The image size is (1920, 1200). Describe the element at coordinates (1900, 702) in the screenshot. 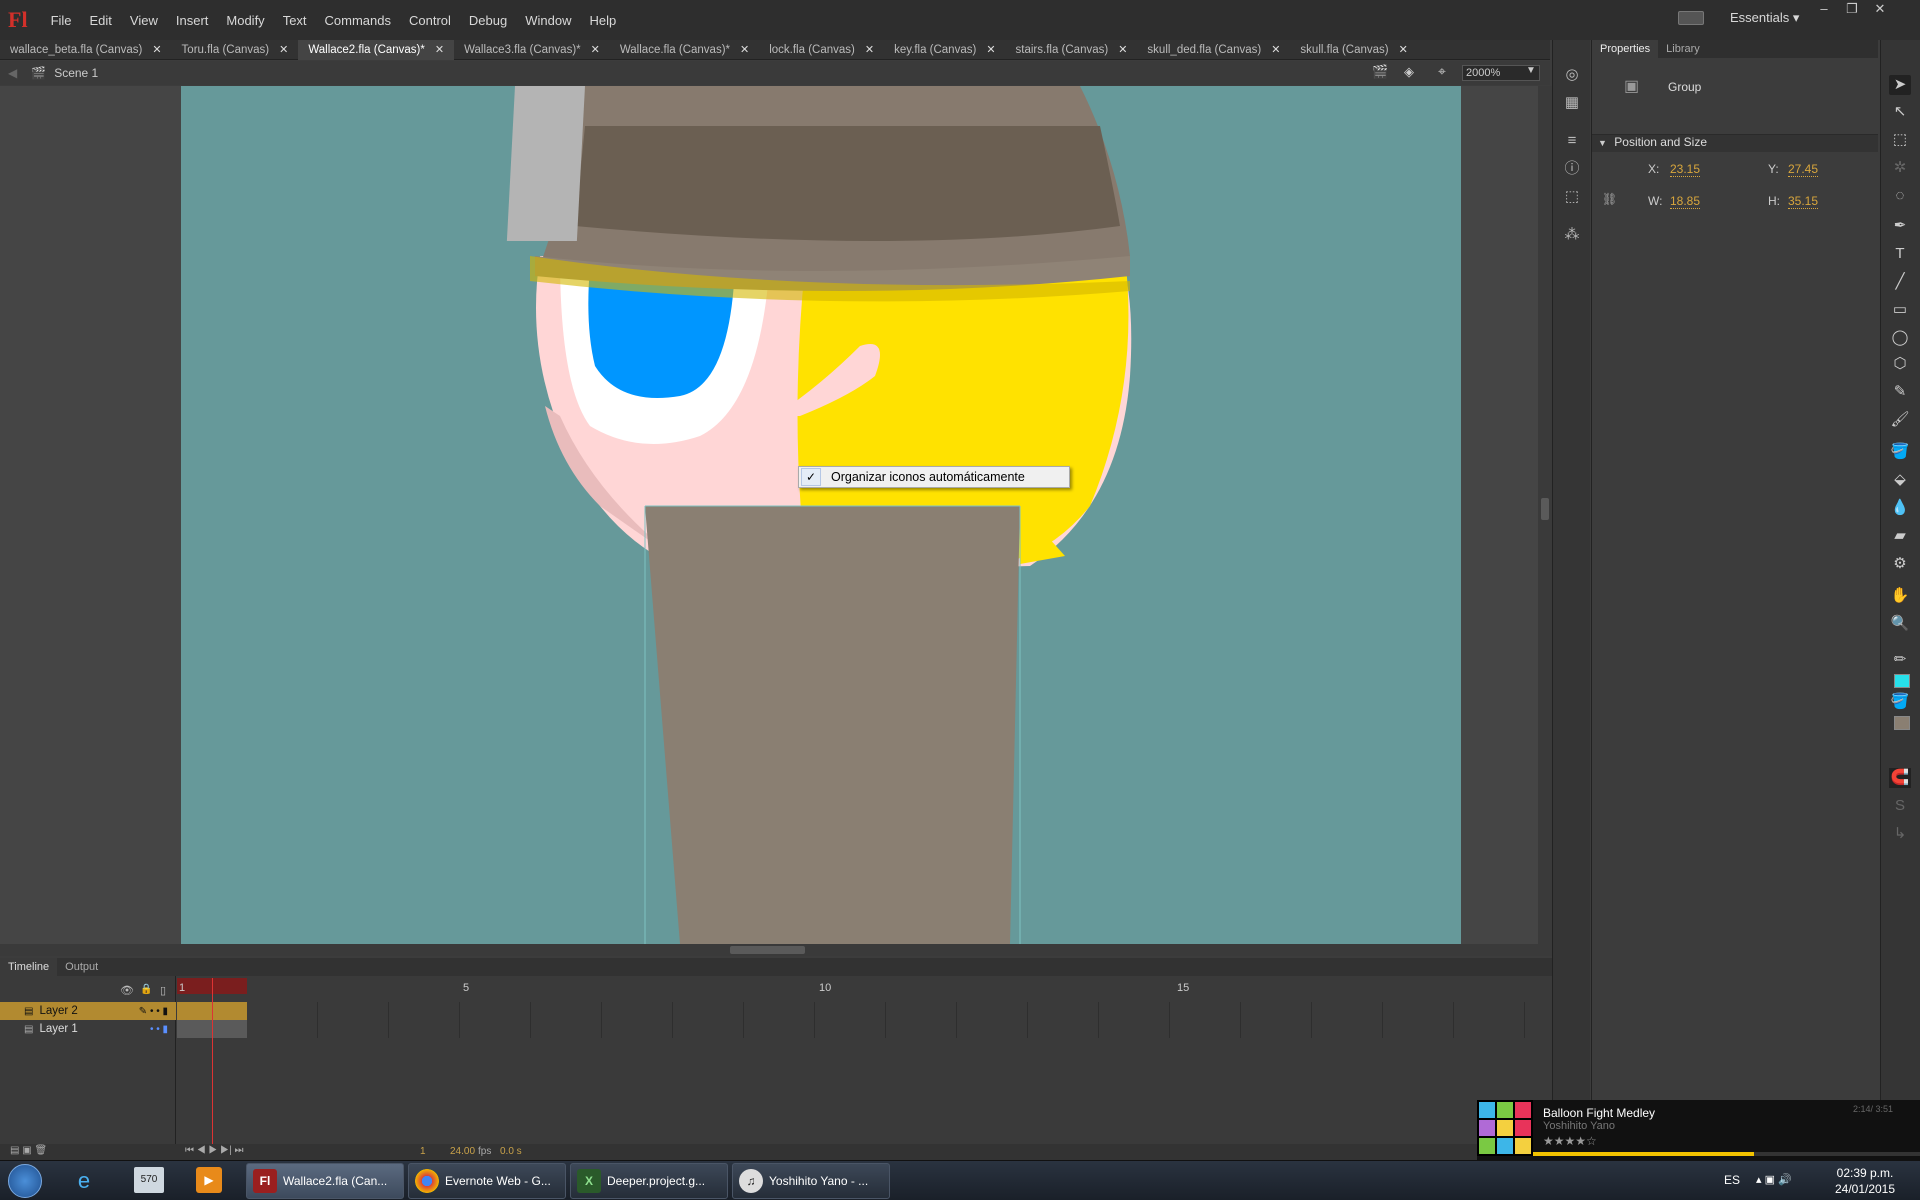

I see `fill-color-icon: 🪣` at that location.